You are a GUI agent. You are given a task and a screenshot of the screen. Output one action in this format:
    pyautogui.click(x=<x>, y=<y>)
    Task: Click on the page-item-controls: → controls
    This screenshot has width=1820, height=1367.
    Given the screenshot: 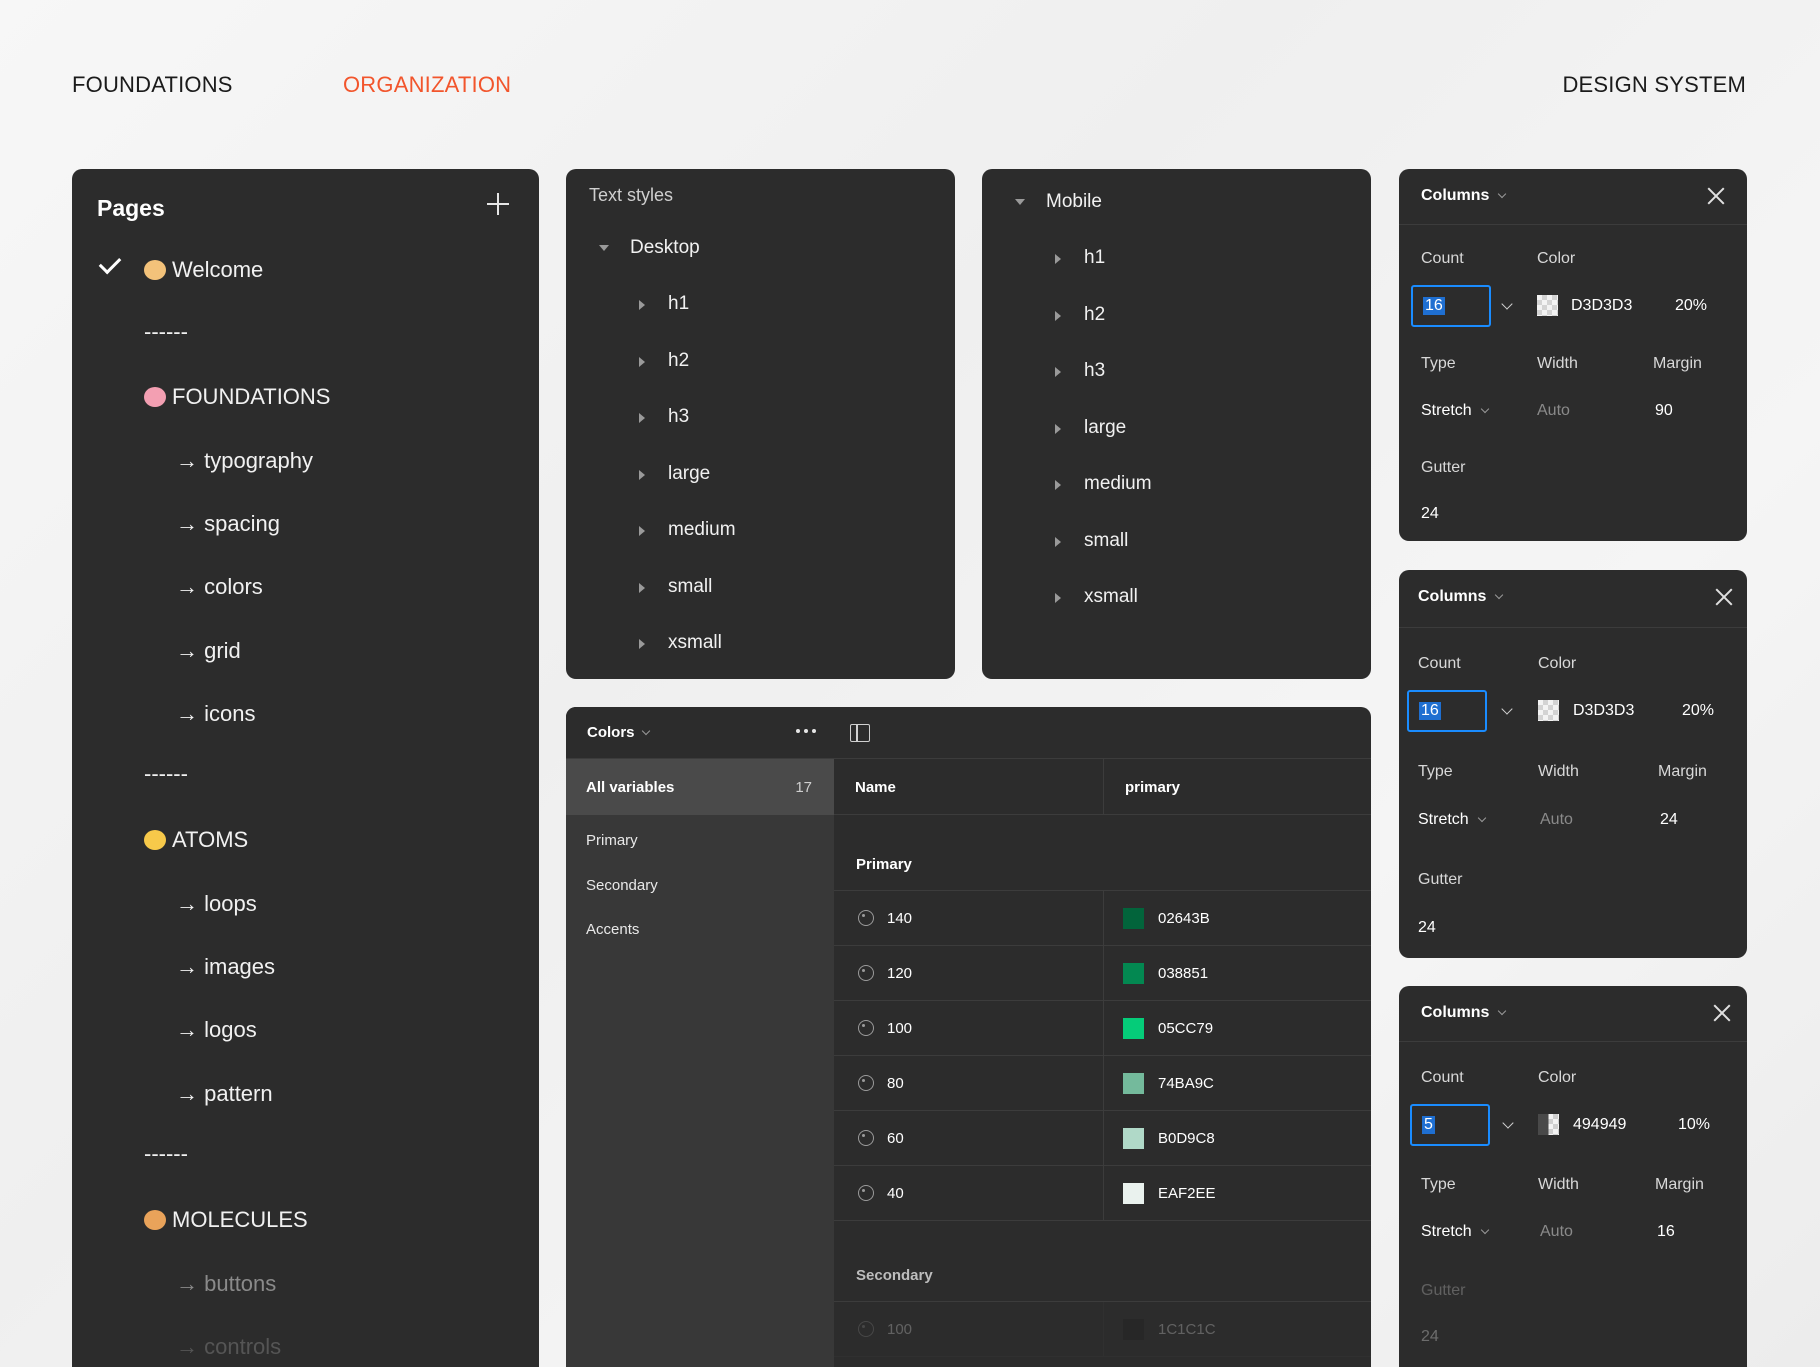 What is the action you would take?
    pyautogui.click(x=228, y=1347)
    